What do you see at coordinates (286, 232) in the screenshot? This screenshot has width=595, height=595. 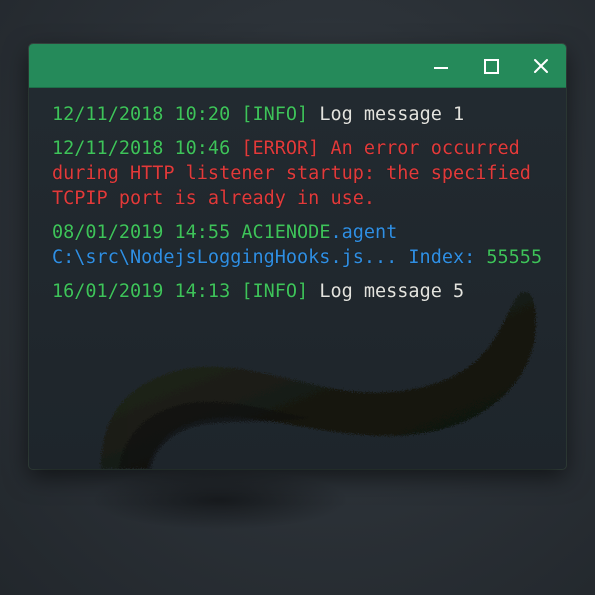 I see `log-source-name: AC1ENODE` at bounding box center [286, 232].